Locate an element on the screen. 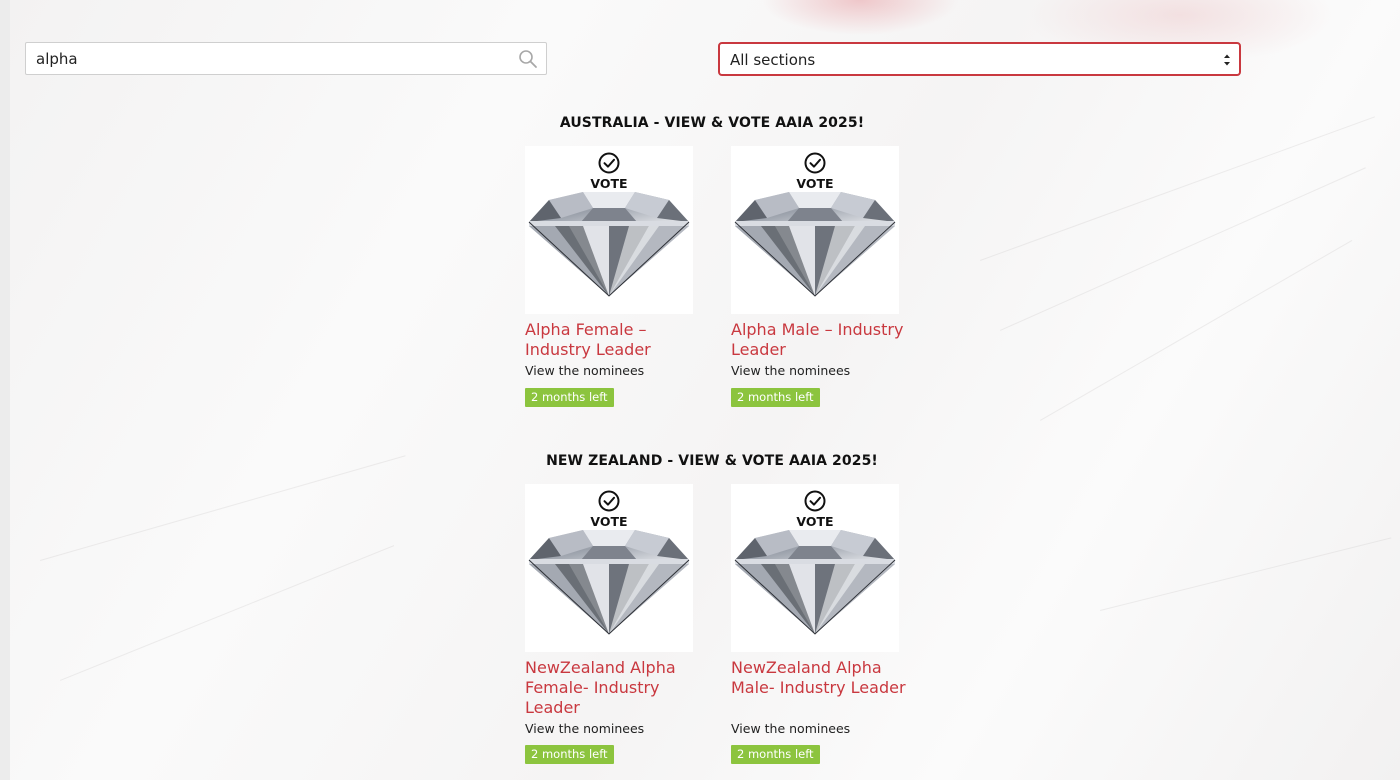  search-box is located at coordinates (286, 58).